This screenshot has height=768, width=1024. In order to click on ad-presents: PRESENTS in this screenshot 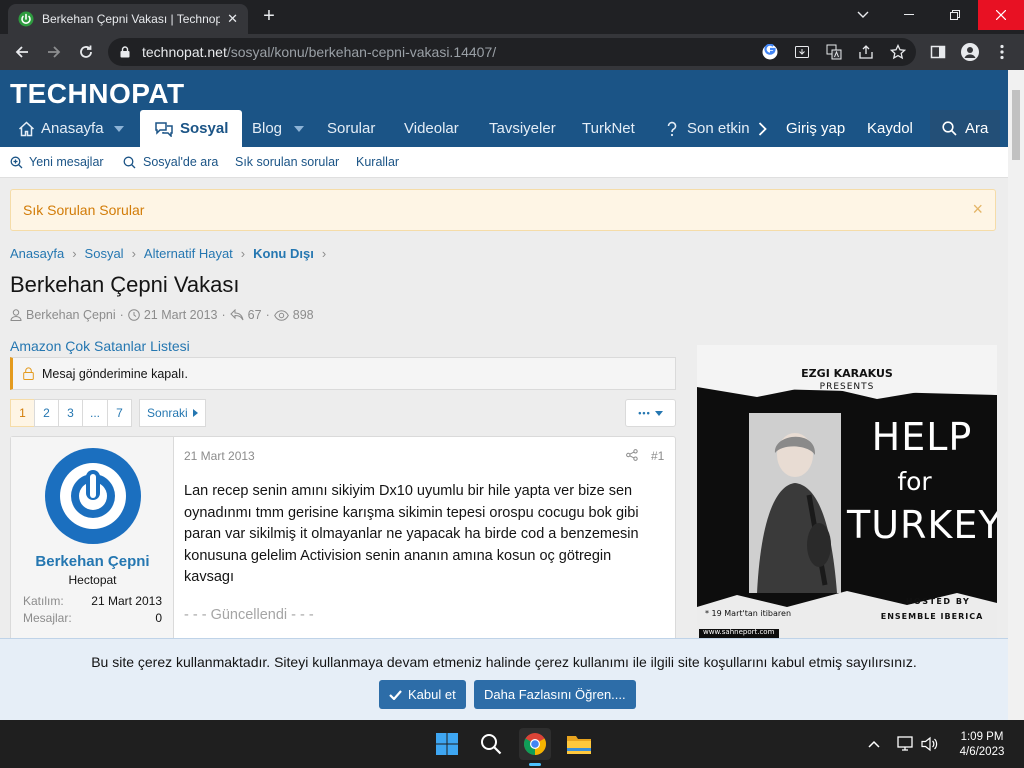, I will do `click(847, 387)`.